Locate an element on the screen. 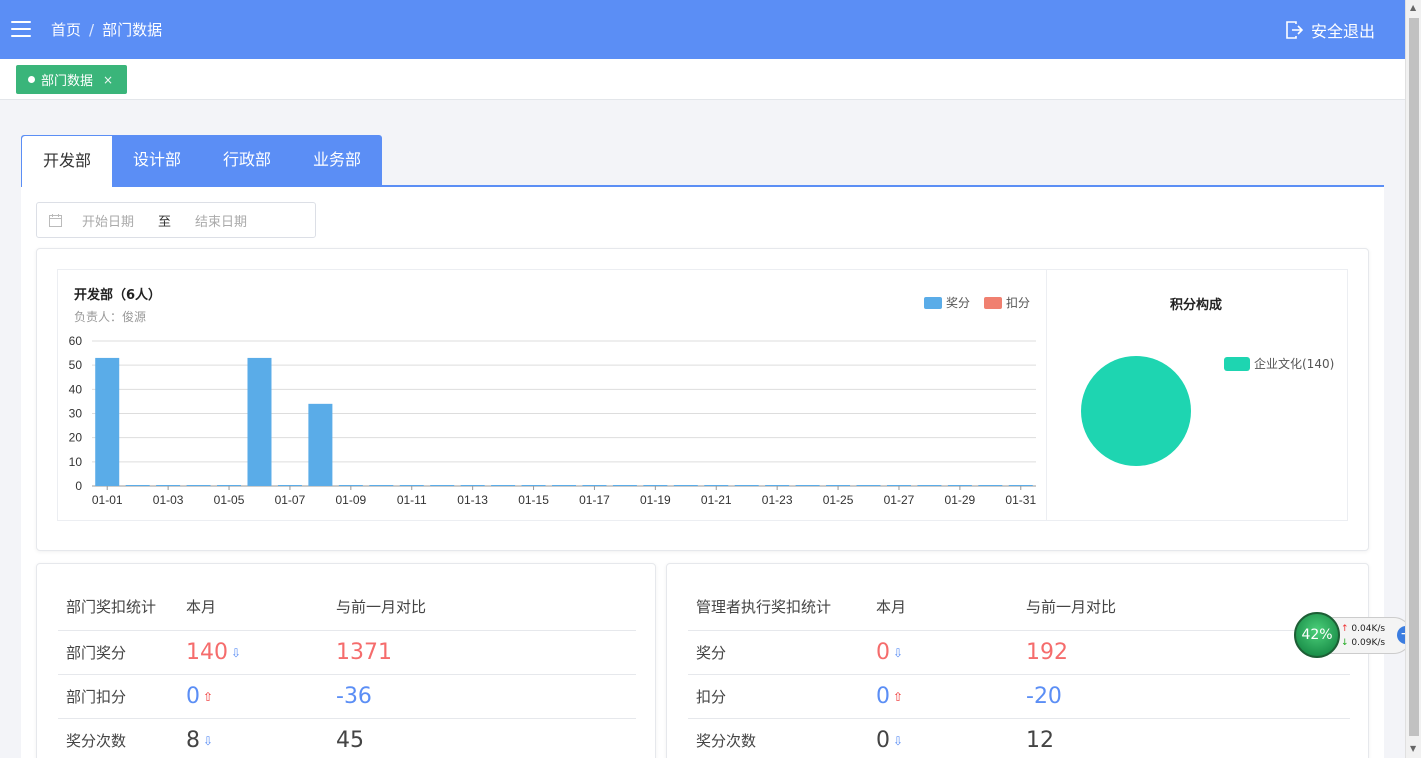 This screenshot has width=1421, height=758. tab-admin: 行政部 is located at coordinates (247, 160).